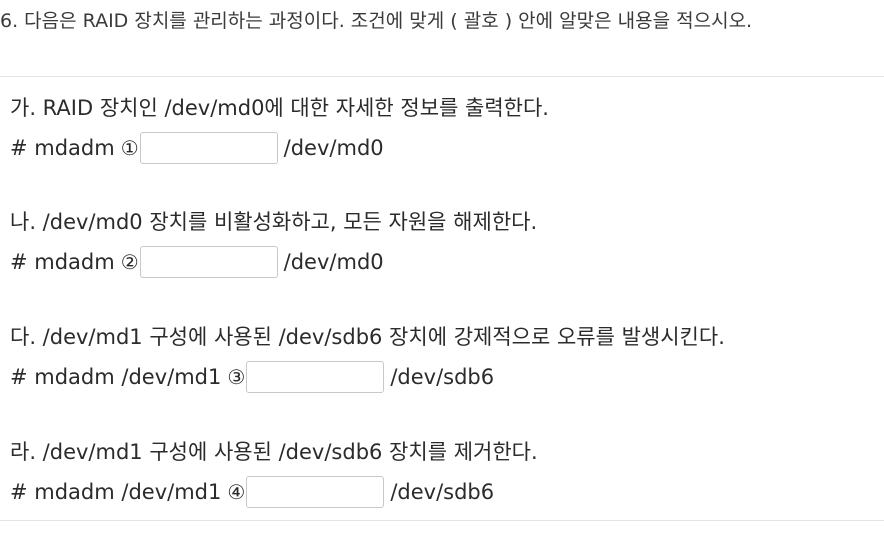  Describe the element at coordinates (236, 492) in the screenshot. I see `blank-marker: ④` at that location.